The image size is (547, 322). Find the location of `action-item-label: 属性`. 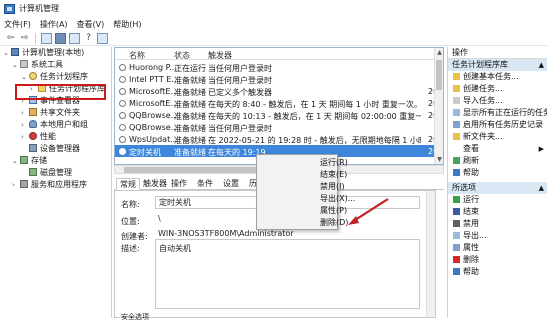

action-item-label: 属性 is located at coordinates (471, 247).